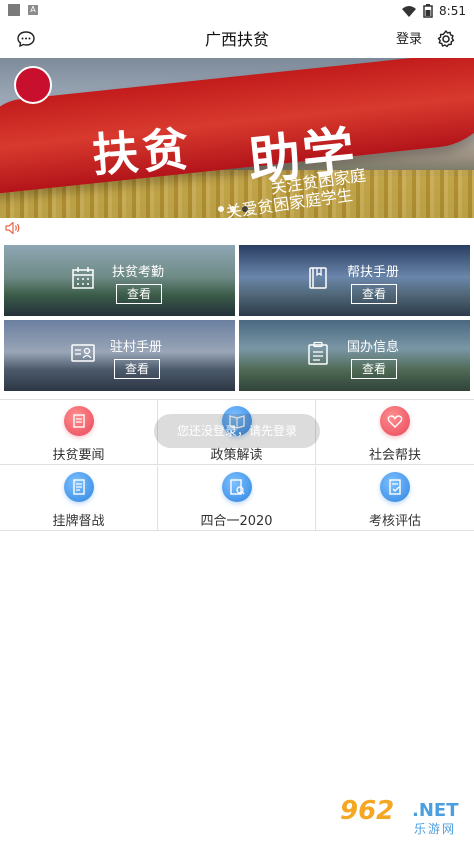  I want to click on app-header: 广西扶贫 登录, so click(237, 40).